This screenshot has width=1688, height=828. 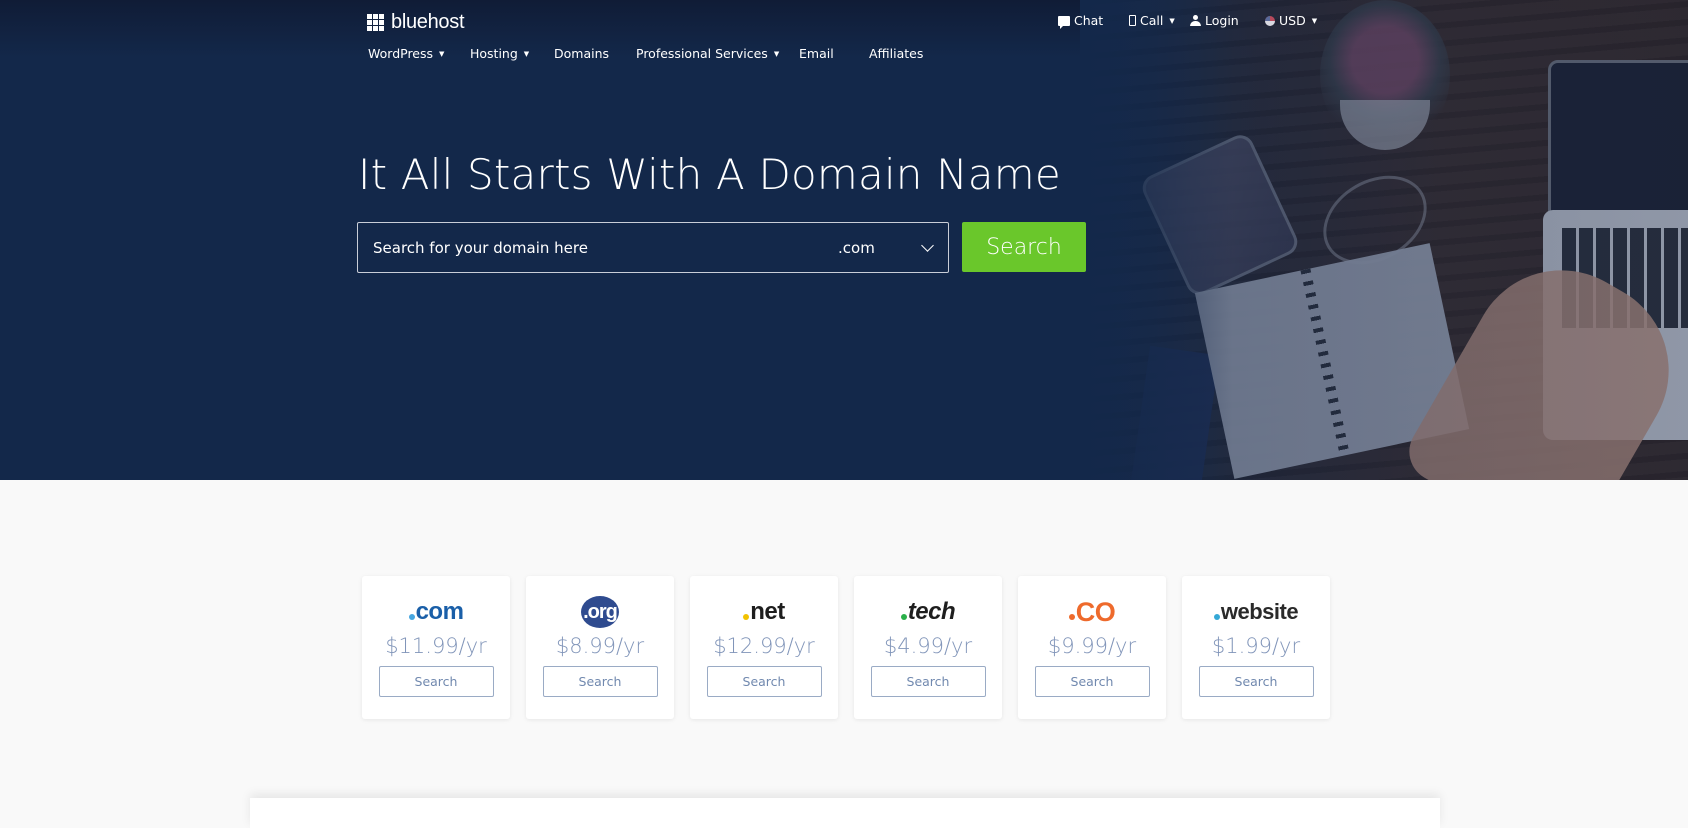 What do you see at coordinates (709, 174) in the screenshot?
I see `page-headline: It All Starts With A Domain Name` at bounding box center [709, 174].